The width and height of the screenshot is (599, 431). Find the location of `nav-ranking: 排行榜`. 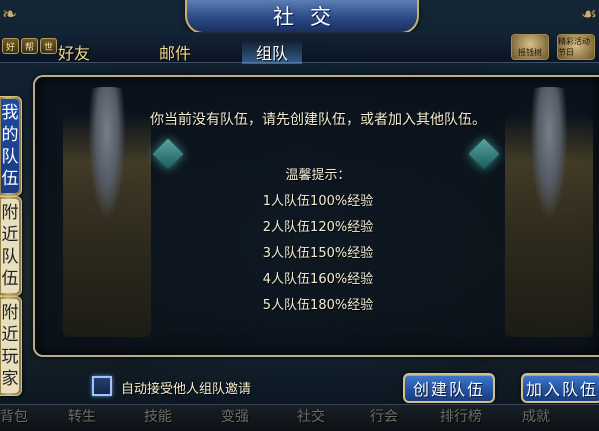

nav-ranking: 排行榜 is located at coordinates (461, 416).